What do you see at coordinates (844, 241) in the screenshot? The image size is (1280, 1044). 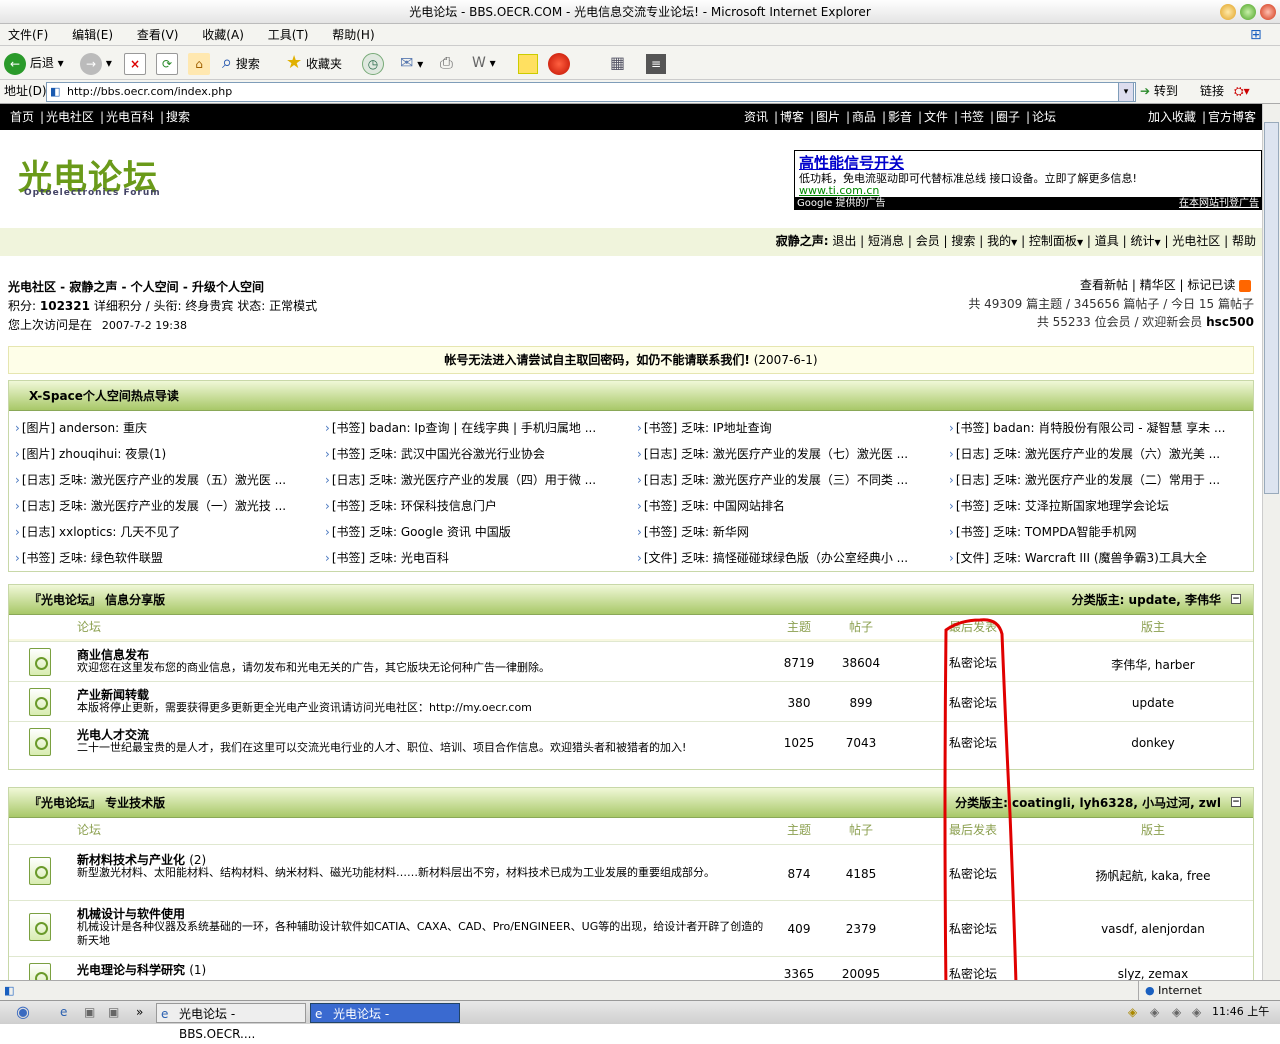 I see `user-logout: 退出` at bounding box center [844, 241].